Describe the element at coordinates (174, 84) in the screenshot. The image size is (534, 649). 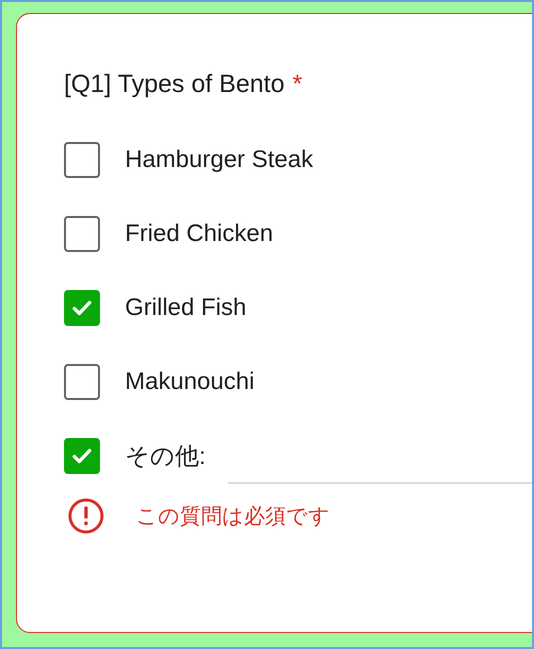
I see `question-title: [Q1] Types of Bento` at that location.